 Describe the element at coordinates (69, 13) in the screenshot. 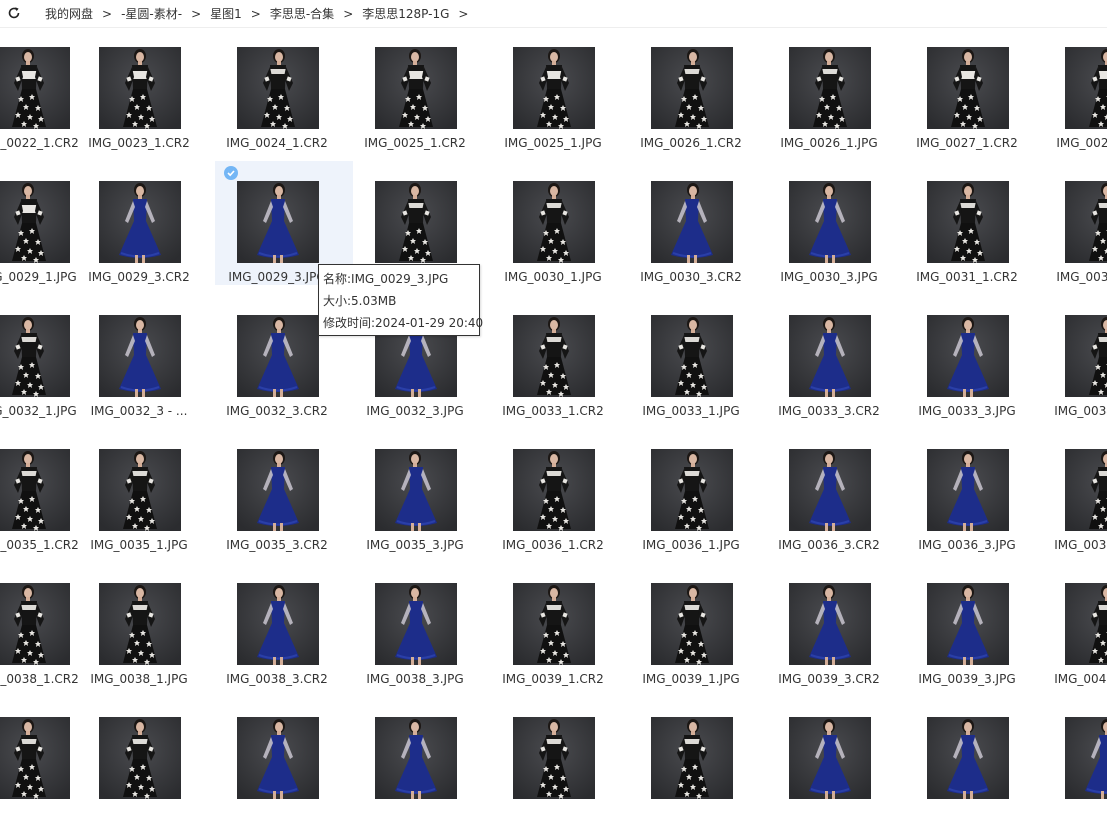

I see `breadcrumb-item: 我的网盘` at that location.